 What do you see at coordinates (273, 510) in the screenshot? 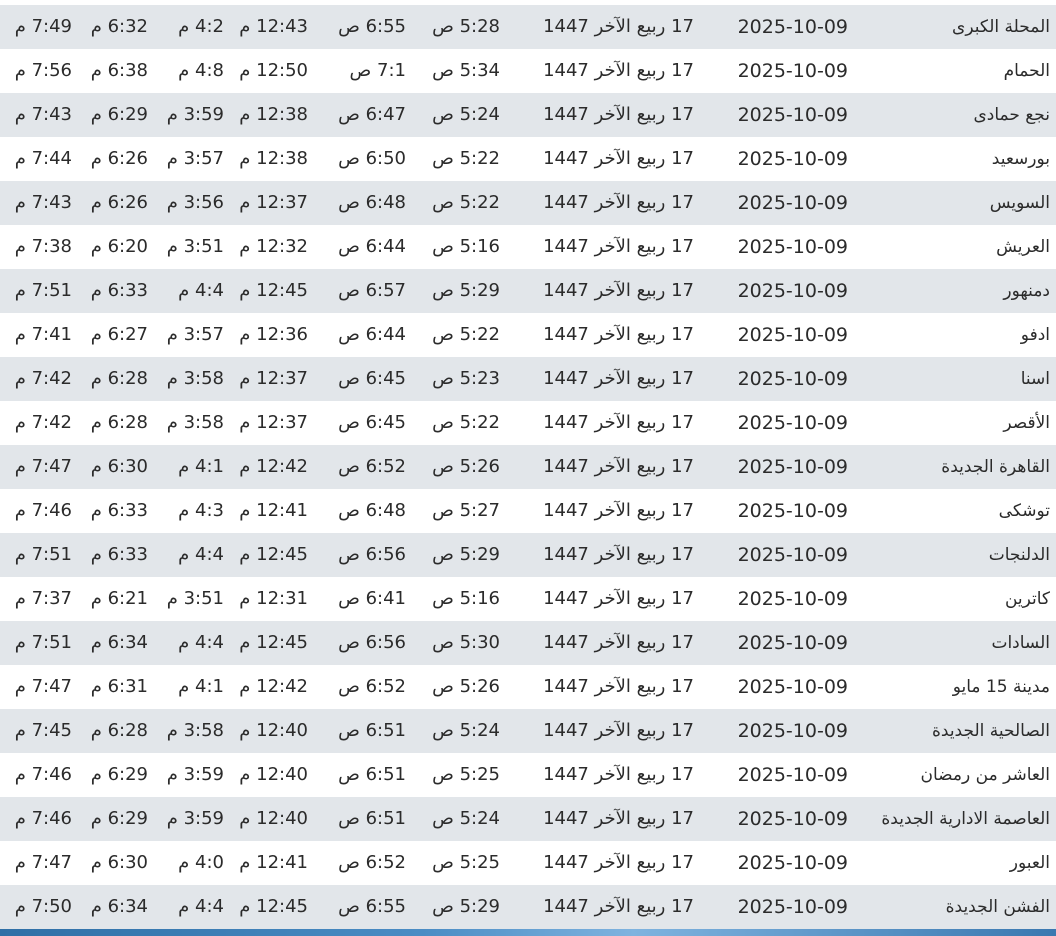
I see `dhuhr-time: 12:41 م` at bounding box center [273, 510].